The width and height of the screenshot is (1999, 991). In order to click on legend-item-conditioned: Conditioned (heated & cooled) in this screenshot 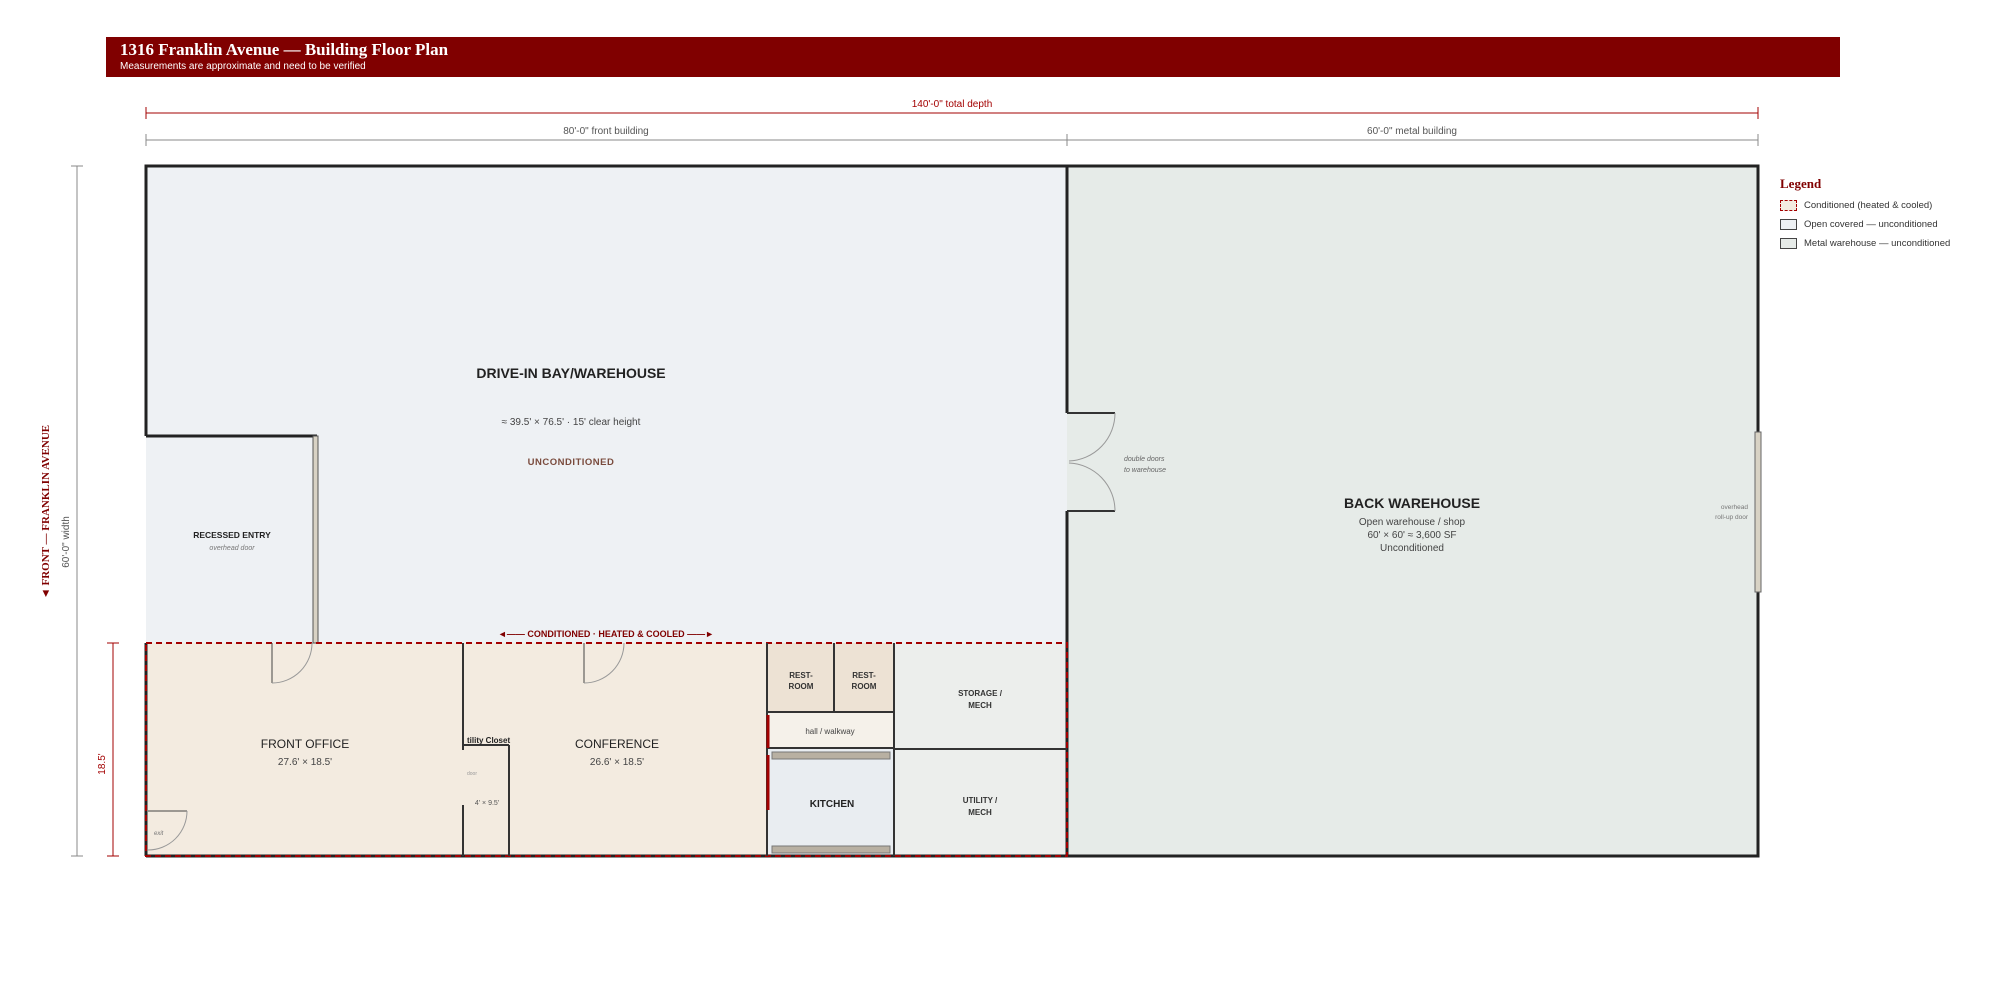, I will do `click(1885, 205)`.